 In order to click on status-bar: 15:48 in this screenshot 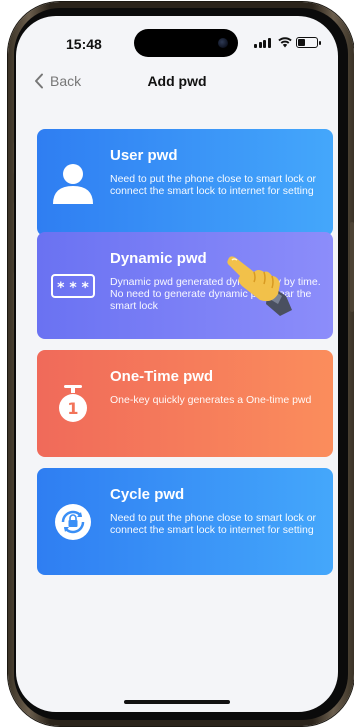, I will do `click(177, 41)`.